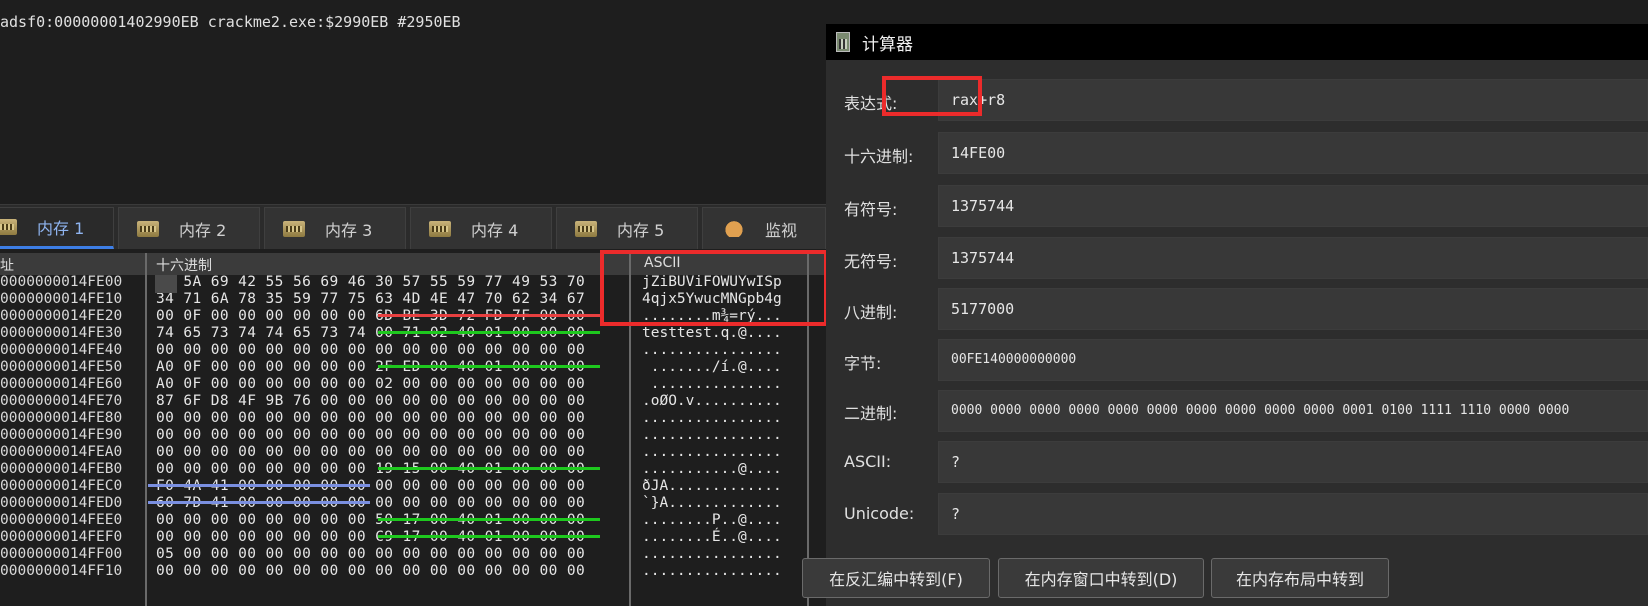 This screenshot has width=1648, height=606. I want to click on dump-row-address: 0000000014FE20, so click(61, 316).